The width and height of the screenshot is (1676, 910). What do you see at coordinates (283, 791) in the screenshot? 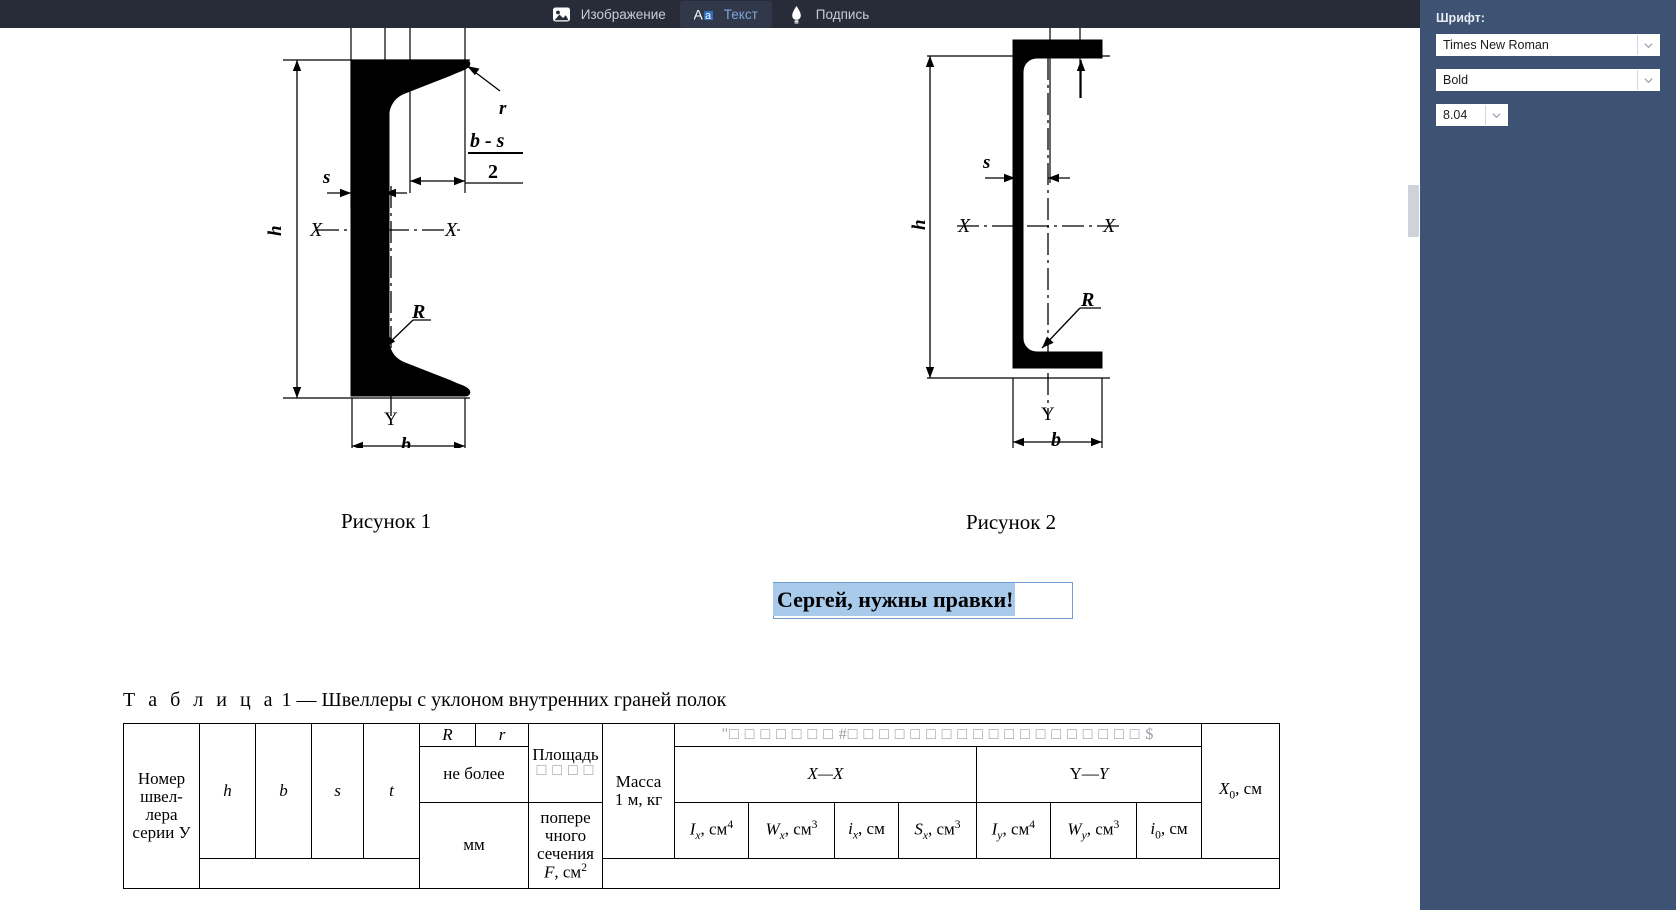
I see `cell-col-b: b` at bounding box center [283, 791].